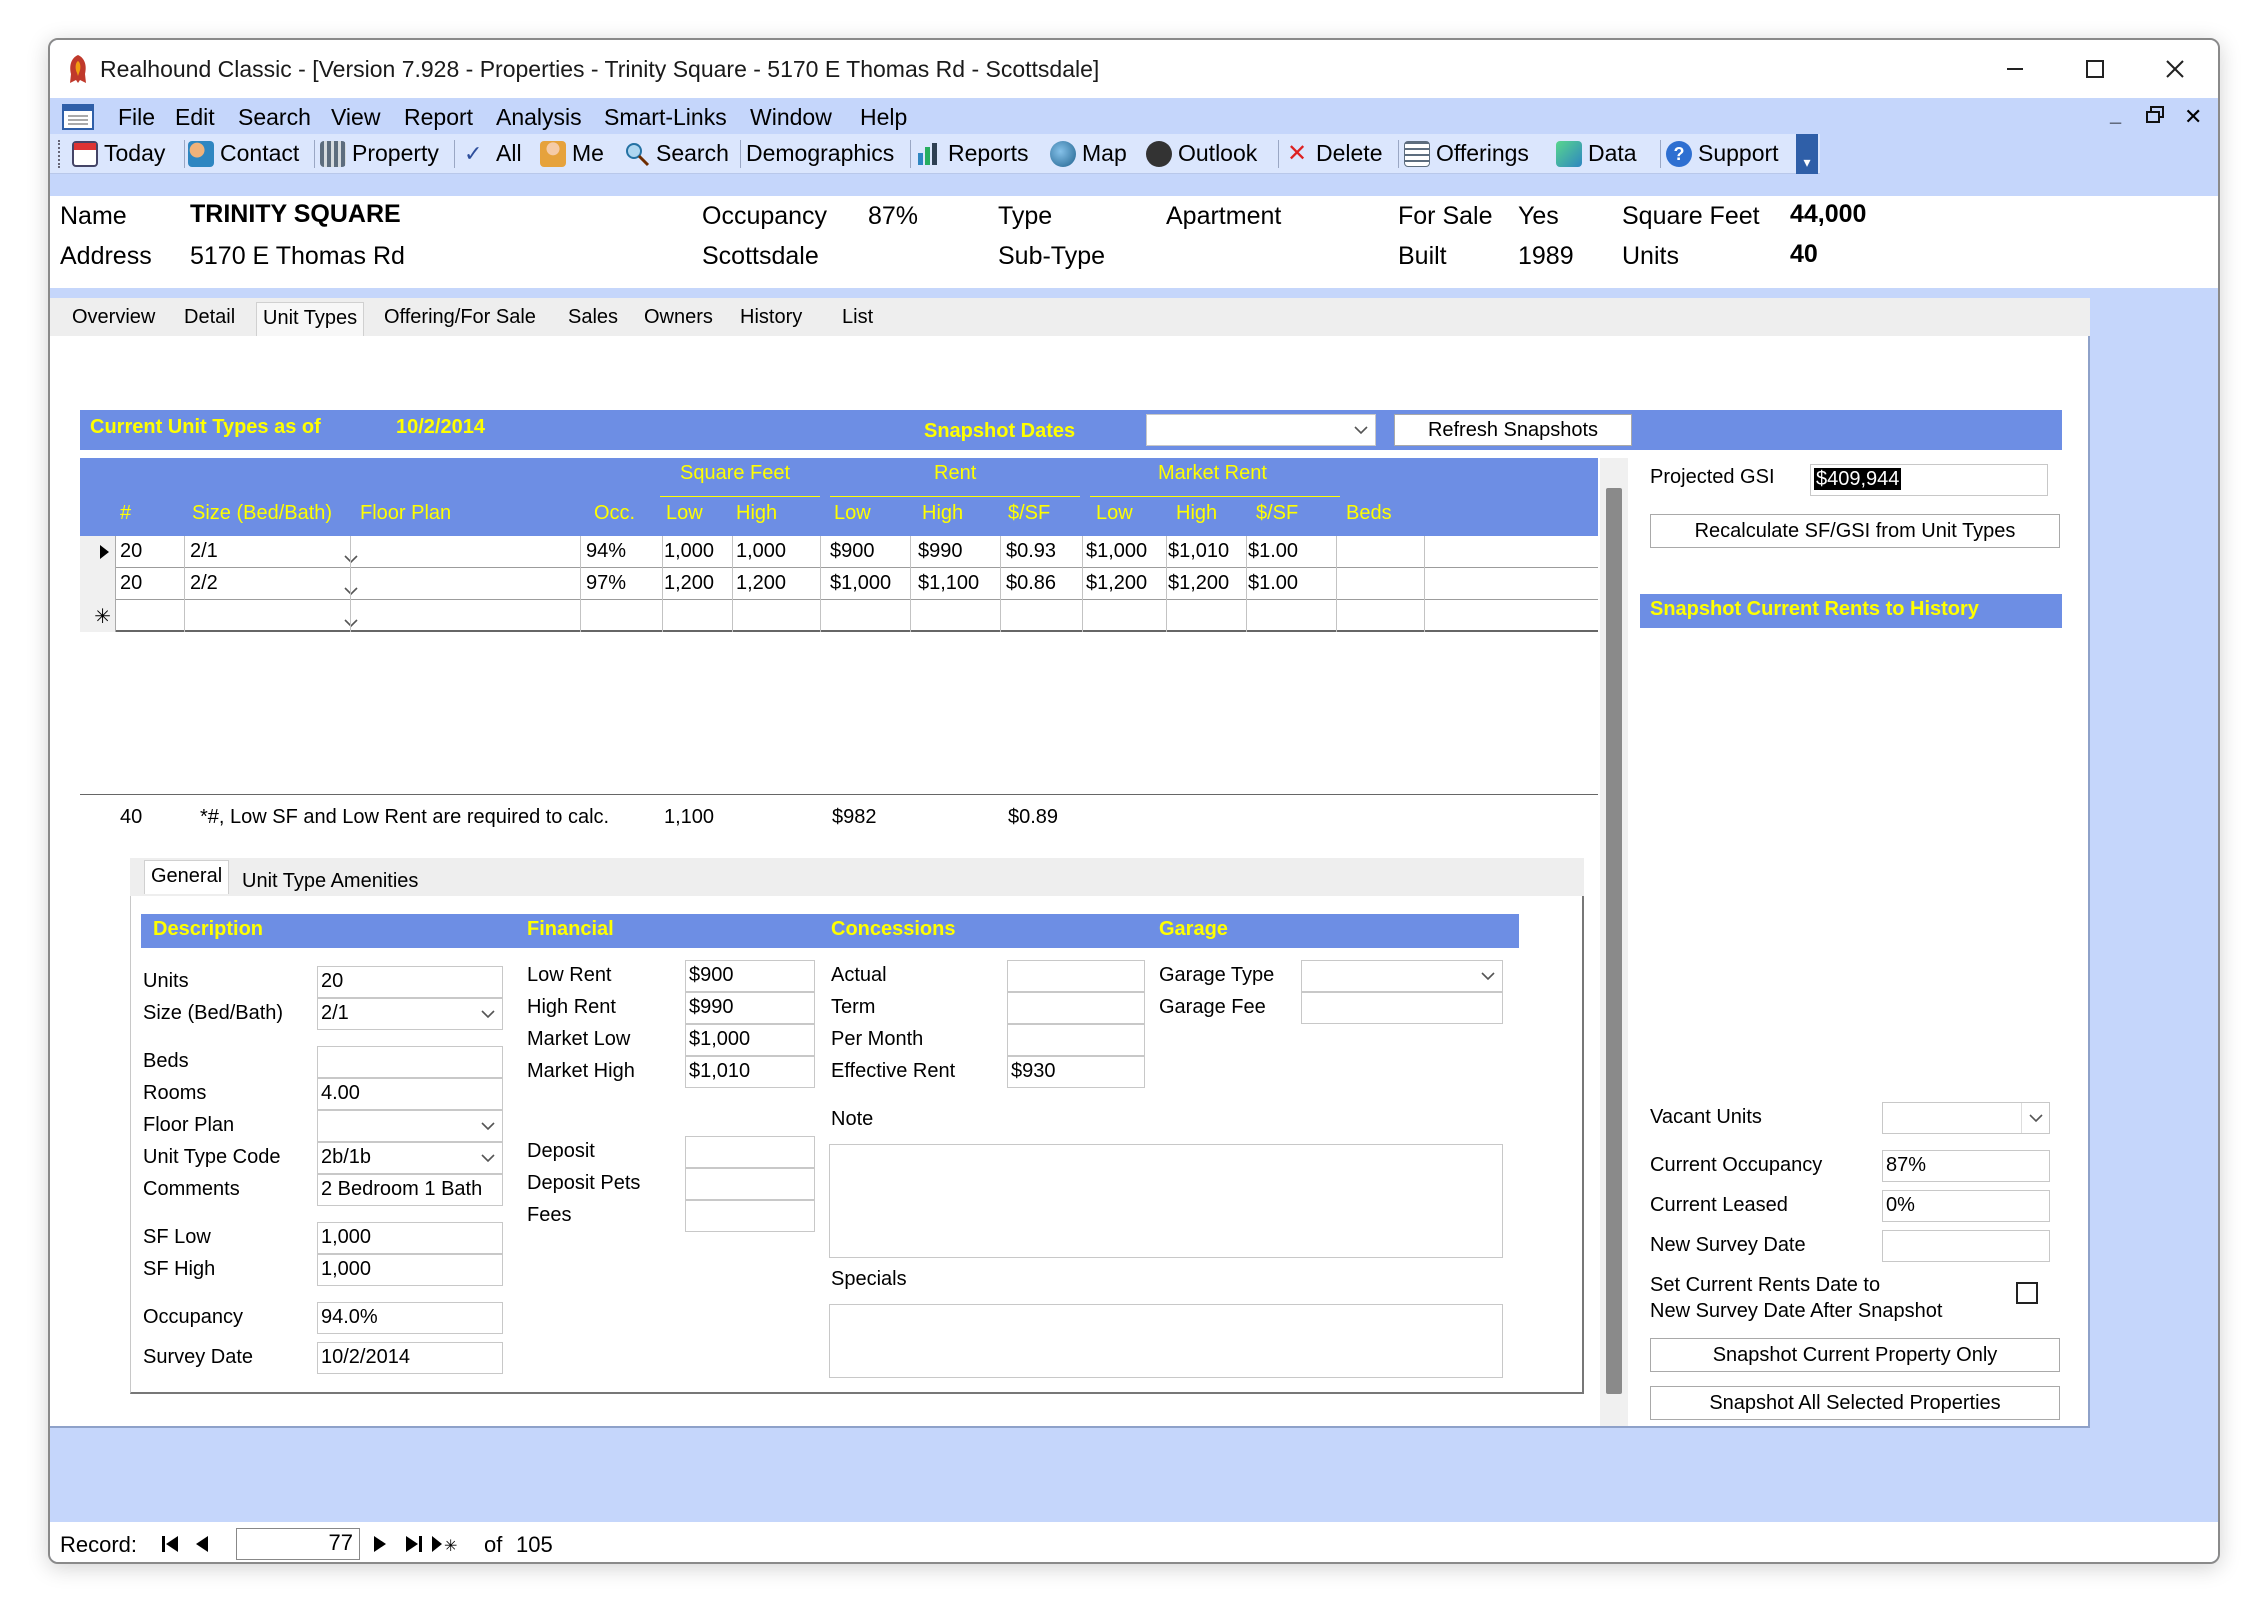 The width and height of the screenshot is (2268, 1618). I want to click on menu-window: Window, so click(791, 117).